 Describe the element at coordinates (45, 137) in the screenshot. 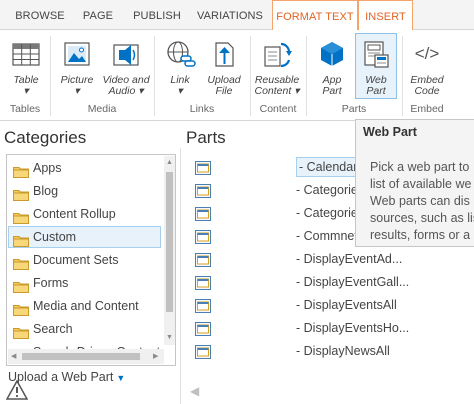

I see `categories-heading: Categories` at that location.